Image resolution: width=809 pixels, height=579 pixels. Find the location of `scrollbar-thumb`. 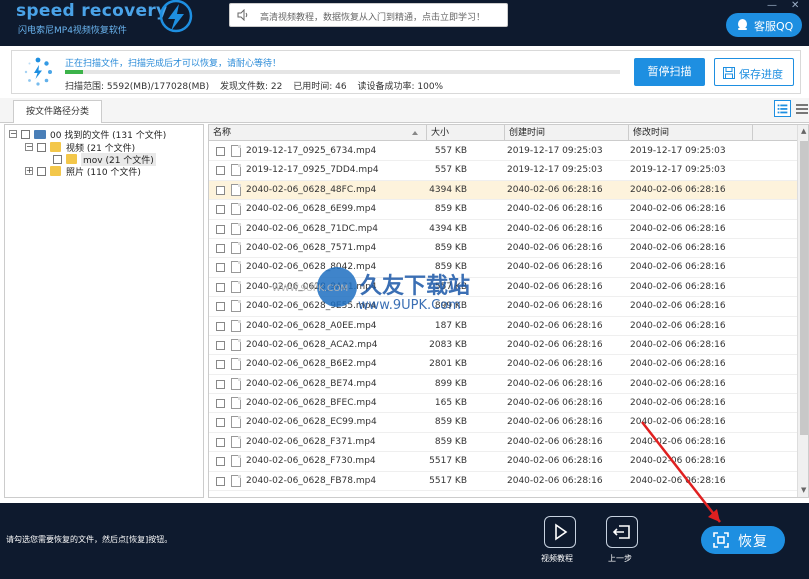

scrollbar-thumb is located at coordinates (804, 288).